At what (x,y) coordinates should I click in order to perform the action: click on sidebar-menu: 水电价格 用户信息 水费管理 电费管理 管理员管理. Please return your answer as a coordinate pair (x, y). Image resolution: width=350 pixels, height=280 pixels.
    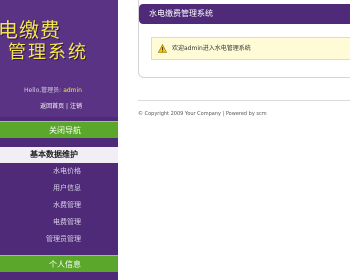
    Looking at the image, I should click on (59, 205).